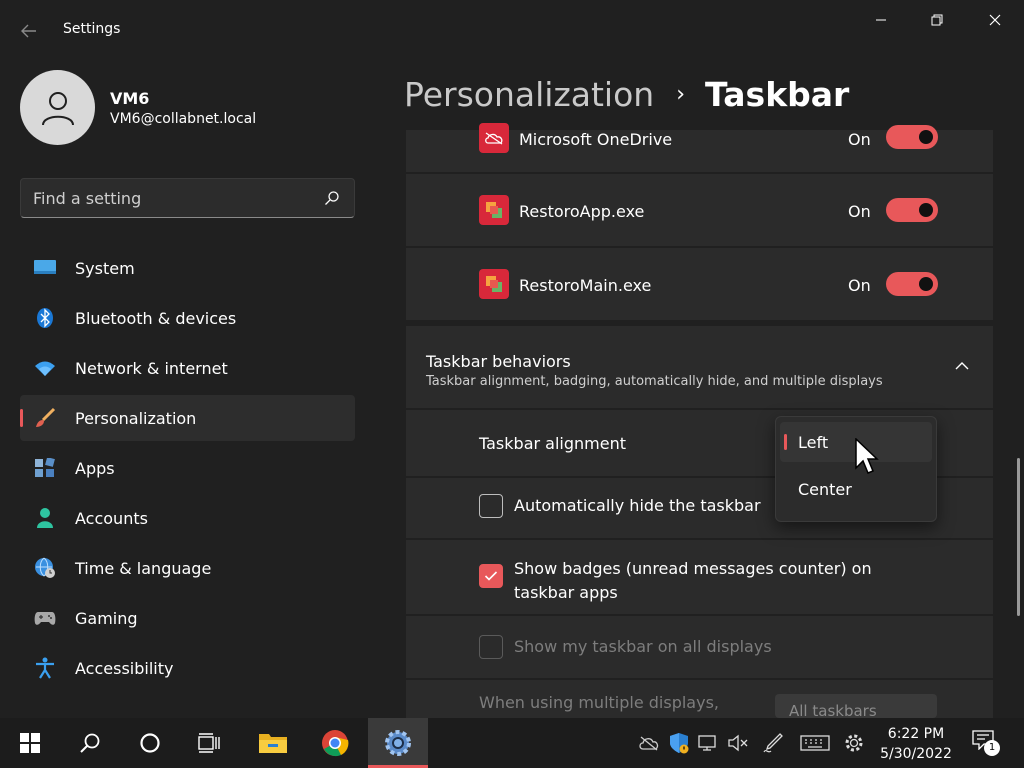 The height and width of the screenshot is (768, 1024). I want to click on chevron-up-icon, so click(962, 366).